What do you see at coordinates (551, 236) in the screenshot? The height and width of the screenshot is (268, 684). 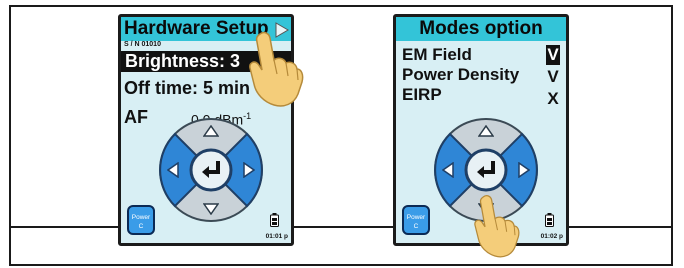 I see `clock-time: 01:02 p` at bounding box center [551, 236].